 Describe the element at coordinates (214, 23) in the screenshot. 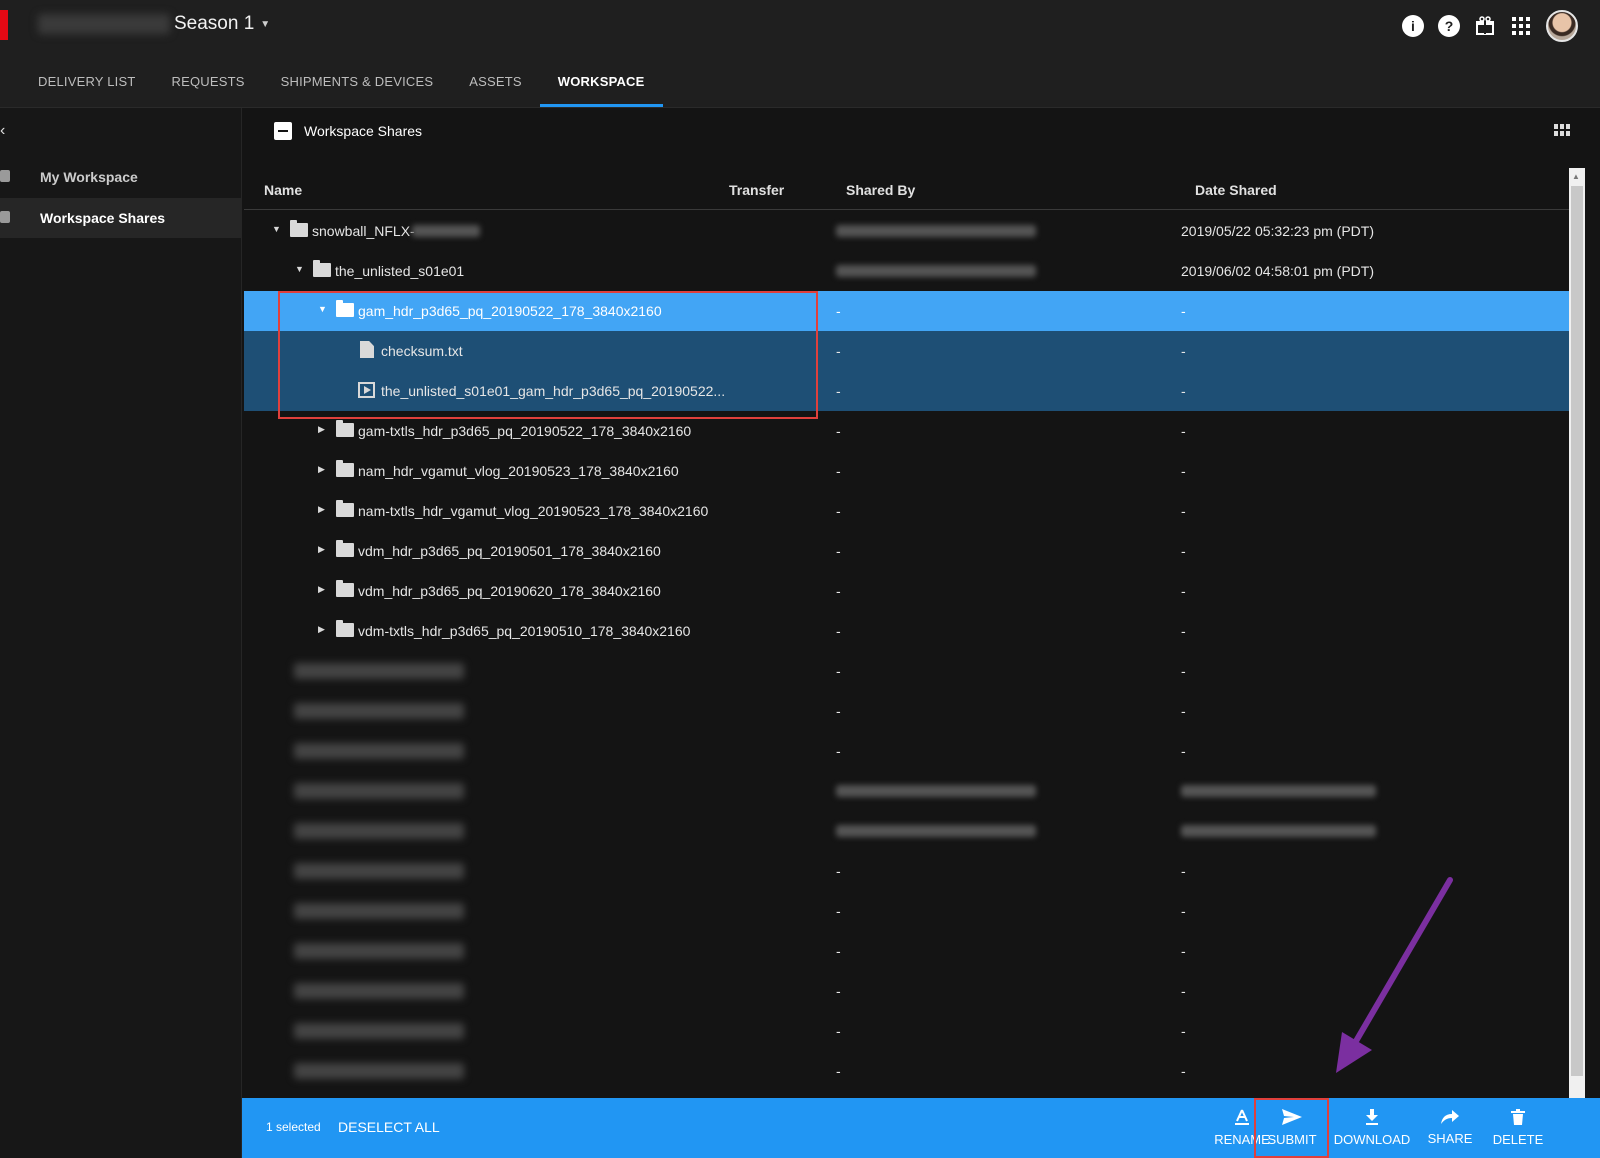

I see `season-title-label: Season 1` at that location.